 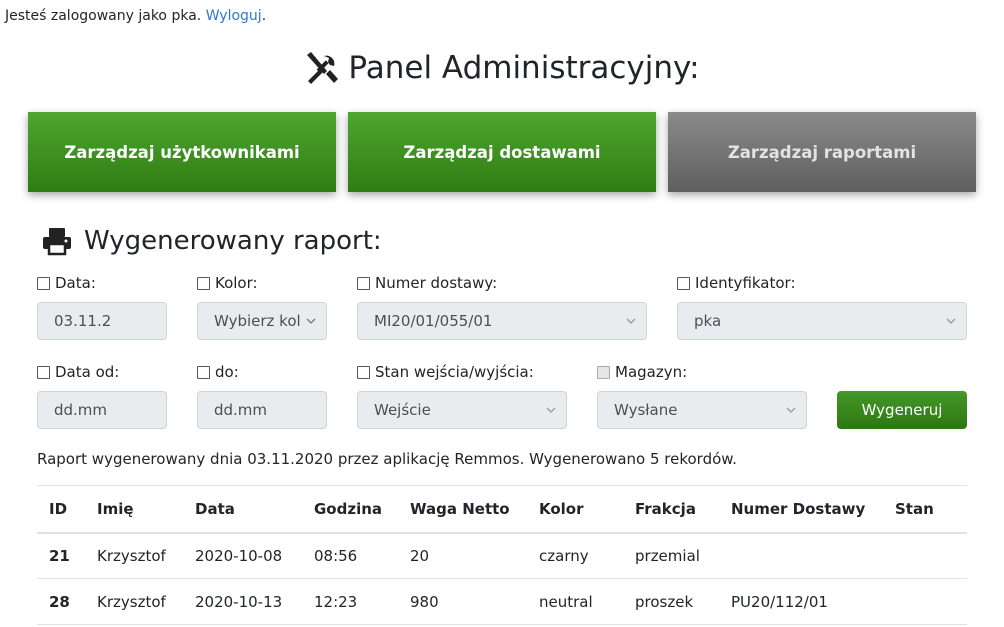 I want to click on column-header: Waga Netto, so click(x=462, y=509).